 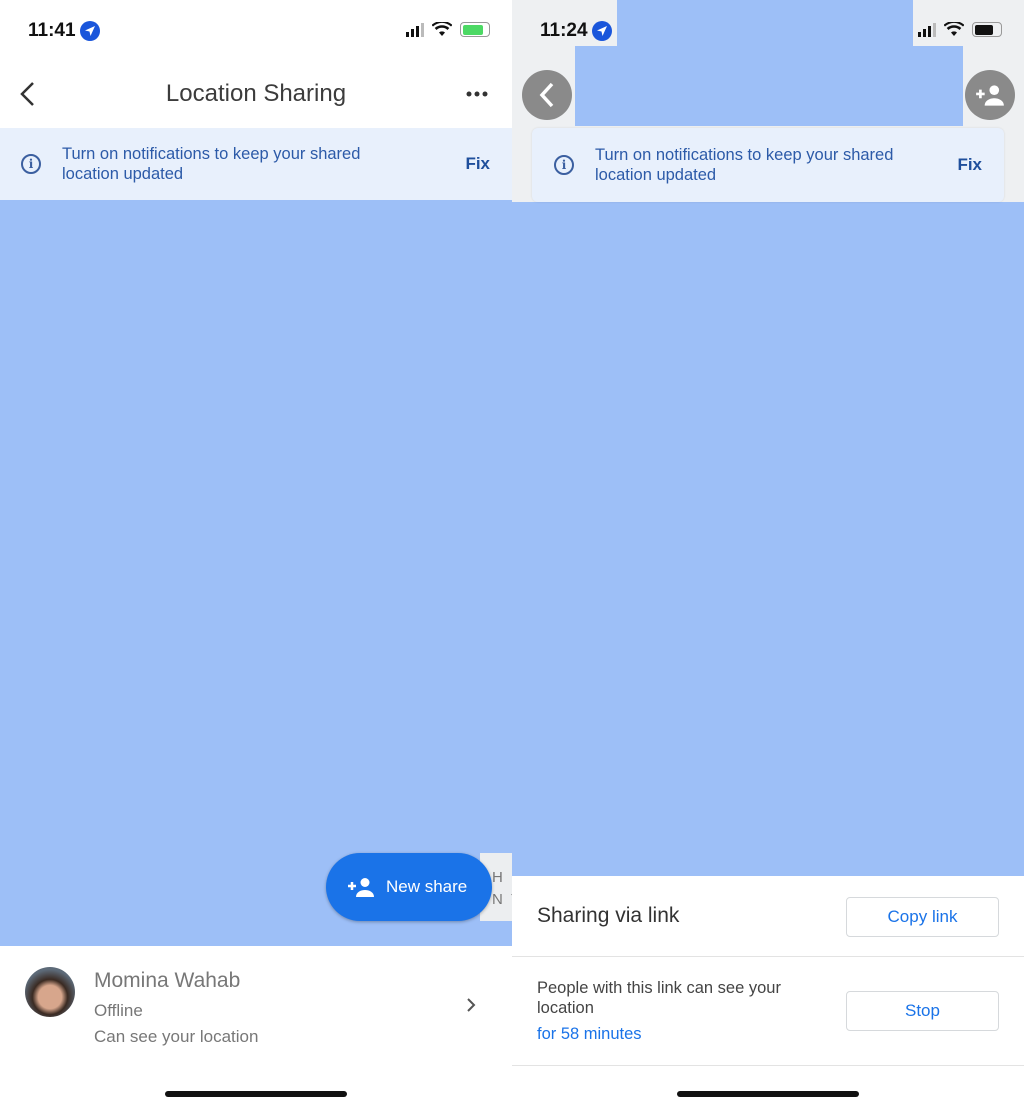 I want to click on copy-link-button: Copy link, so click(x=922, y=917).